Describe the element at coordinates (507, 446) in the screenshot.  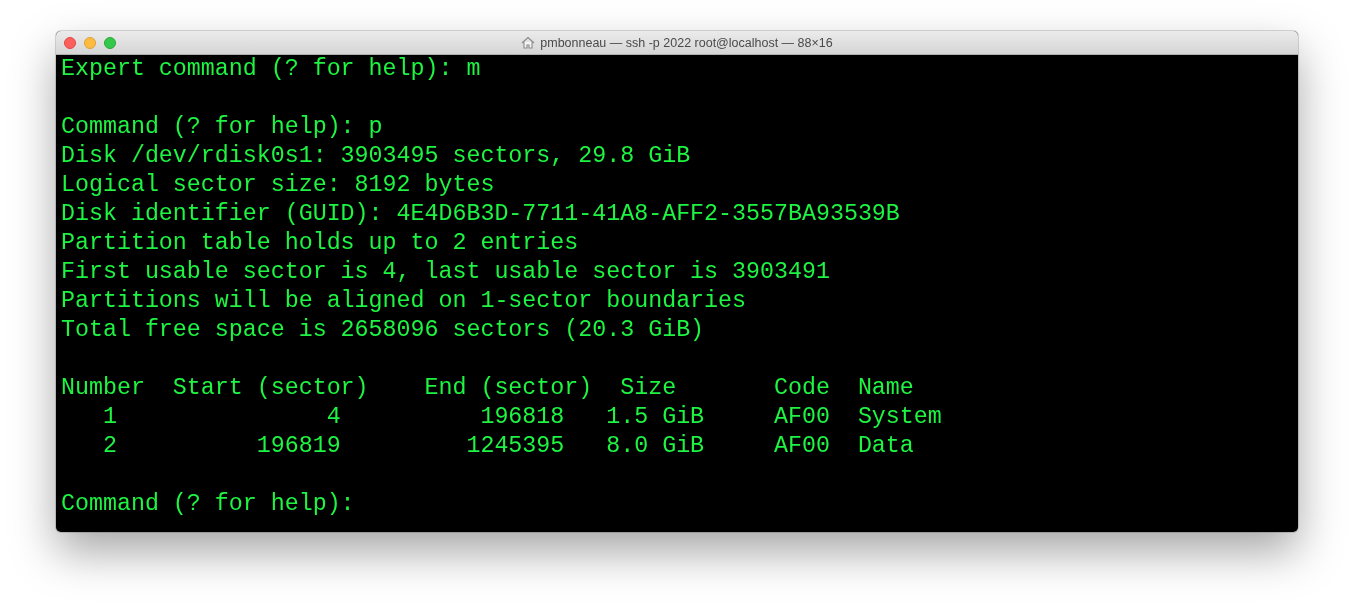
I see `terminal-line: 2 196819 1245395 8.0 GiB AF00 Data` at that location.